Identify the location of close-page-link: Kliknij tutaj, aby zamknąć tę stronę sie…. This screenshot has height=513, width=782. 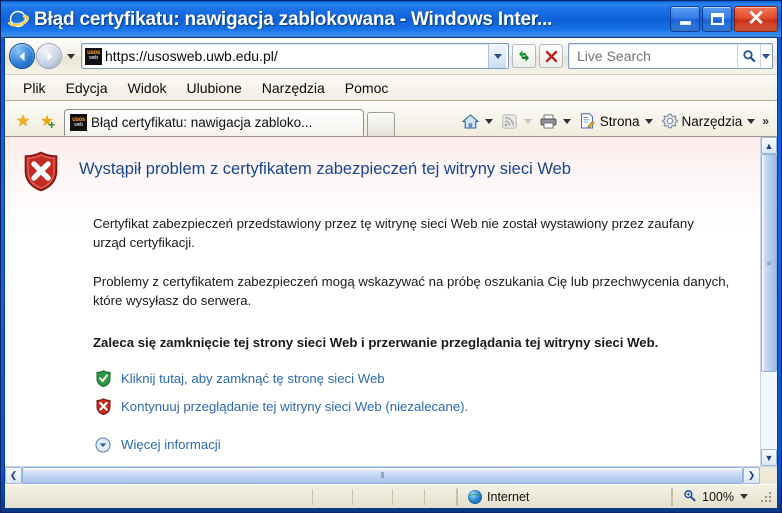
(253, 378).